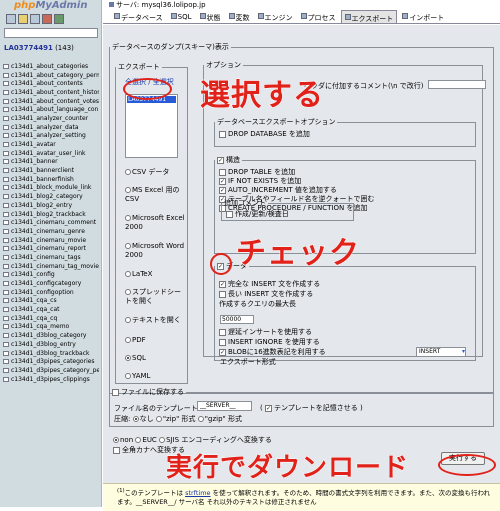 The height and width of the screenshot is (511, 500). Describe the element at coordinates (33, 274) in the screenshot. I see `sidebar-table-label: c134d1_config` at that location.